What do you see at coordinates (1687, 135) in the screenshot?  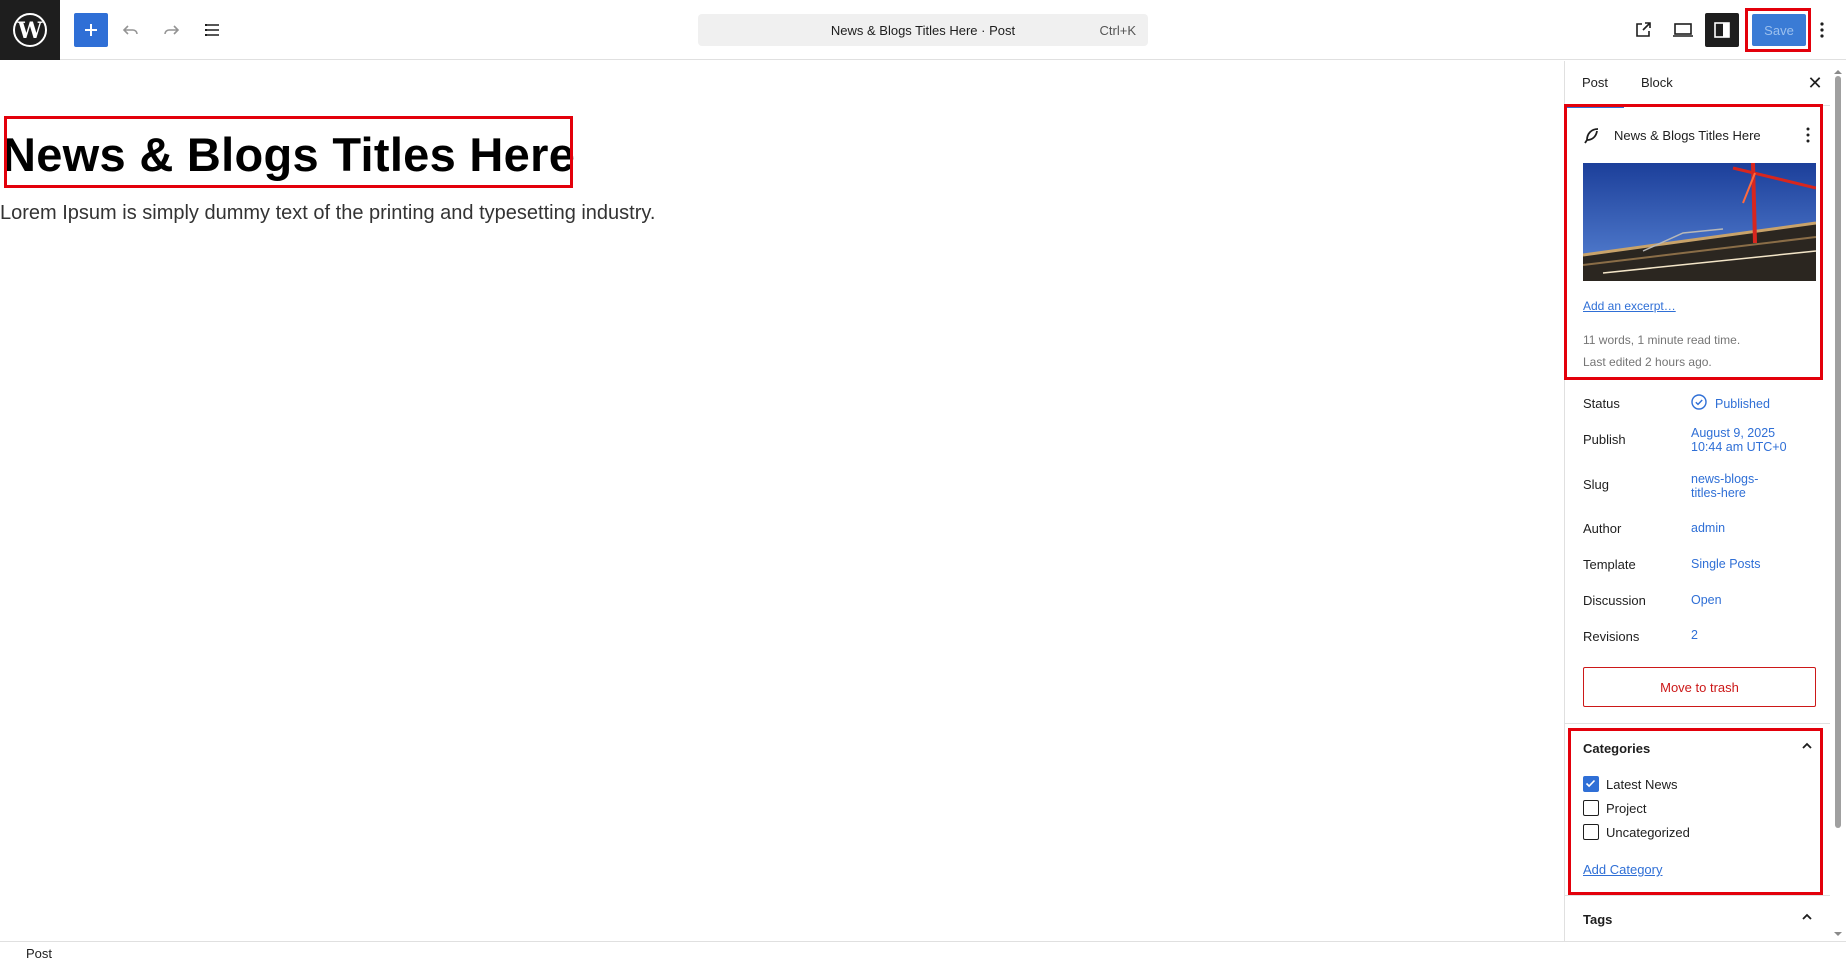 I see `post-card-title: News & Blogs Titles Here` at bounding box center [1687, 135].